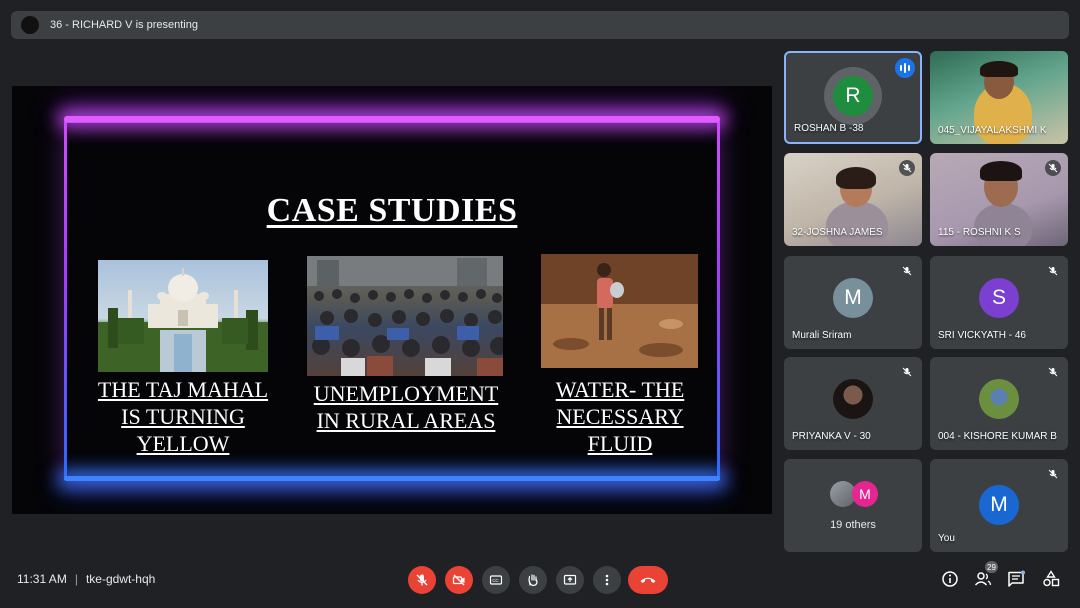  What do you see at coordinates (619, 311) in the screenshot?
I see `water-girl-image` at bounding box center [619, 311].